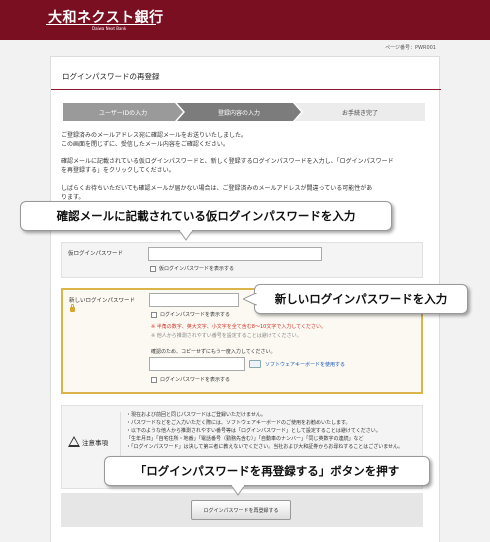 Image resolution: width=490 pixels, height=542 pixels. What do you see at coordinates (118, 170) in the screenshot?
I see `instruction-line-2: を再登録する」をクリックしてください。` at bounding box center [118, 170].